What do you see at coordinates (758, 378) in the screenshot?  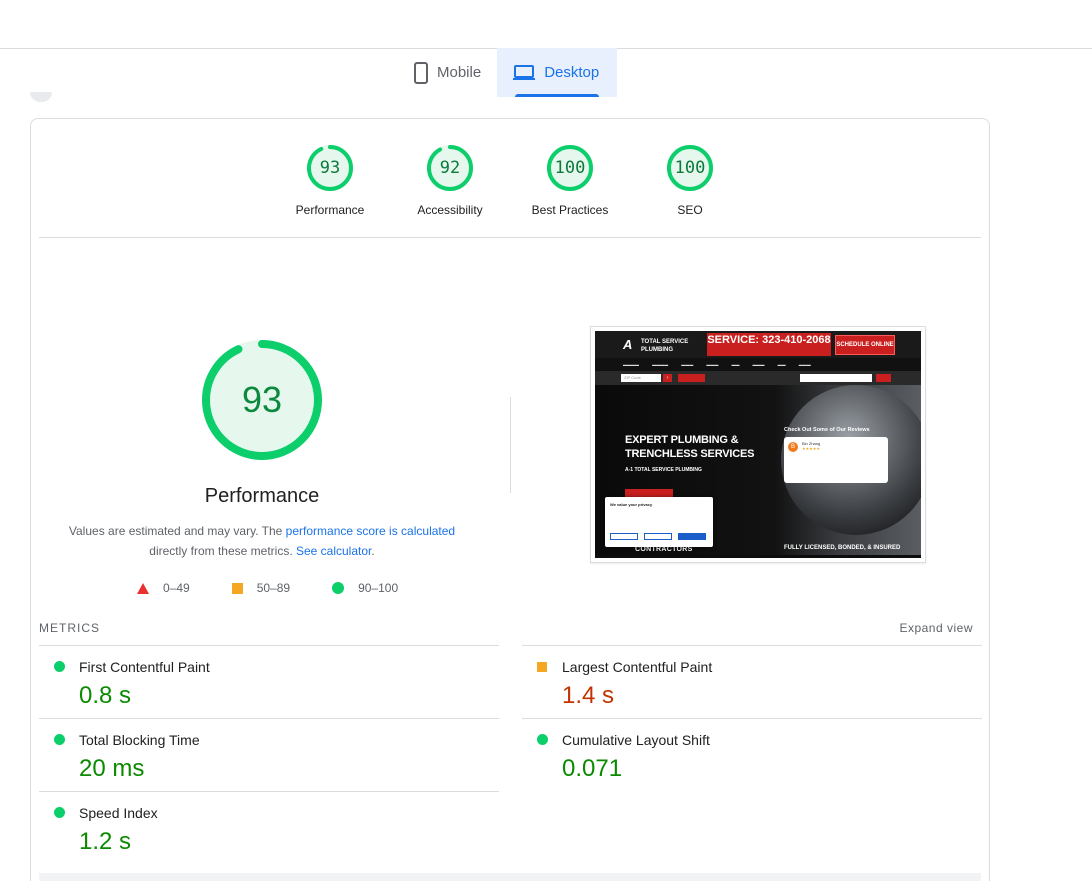 I see `site-search-bar: ZIP Code ›` at bounding box center [758, 378].